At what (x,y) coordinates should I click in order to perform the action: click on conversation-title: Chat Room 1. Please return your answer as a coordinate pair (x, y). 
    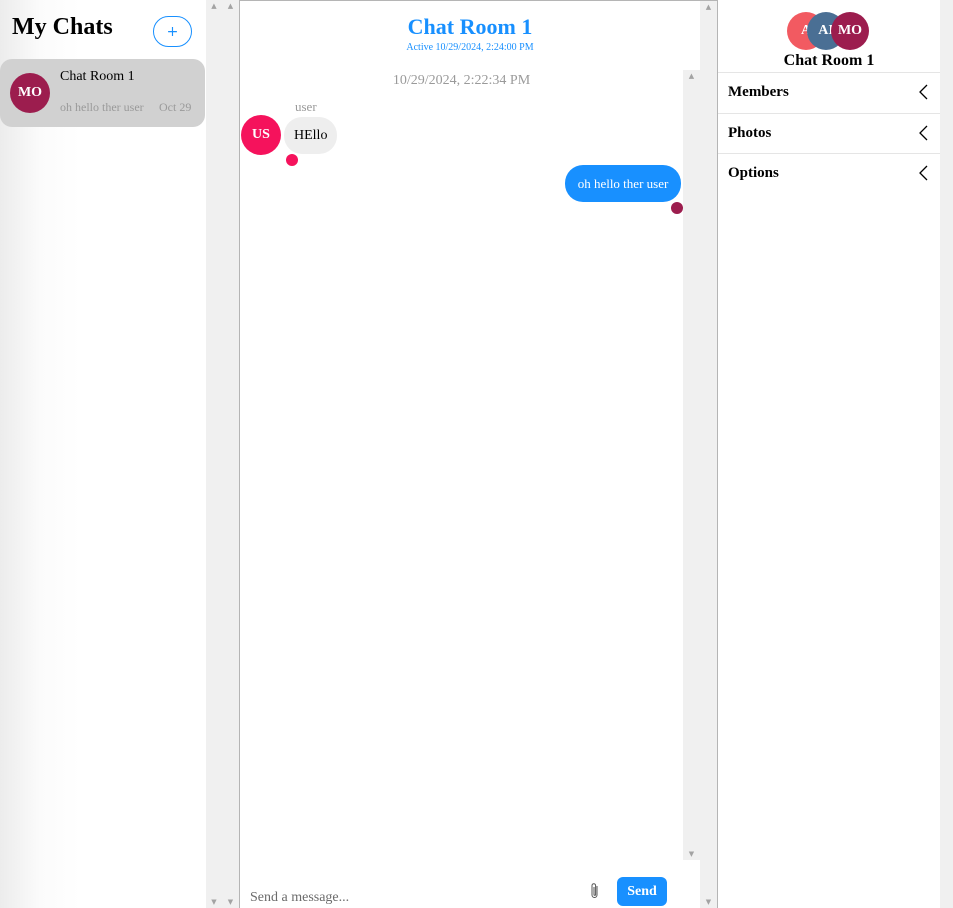
    Looking at the image, I should click on (470, 26).